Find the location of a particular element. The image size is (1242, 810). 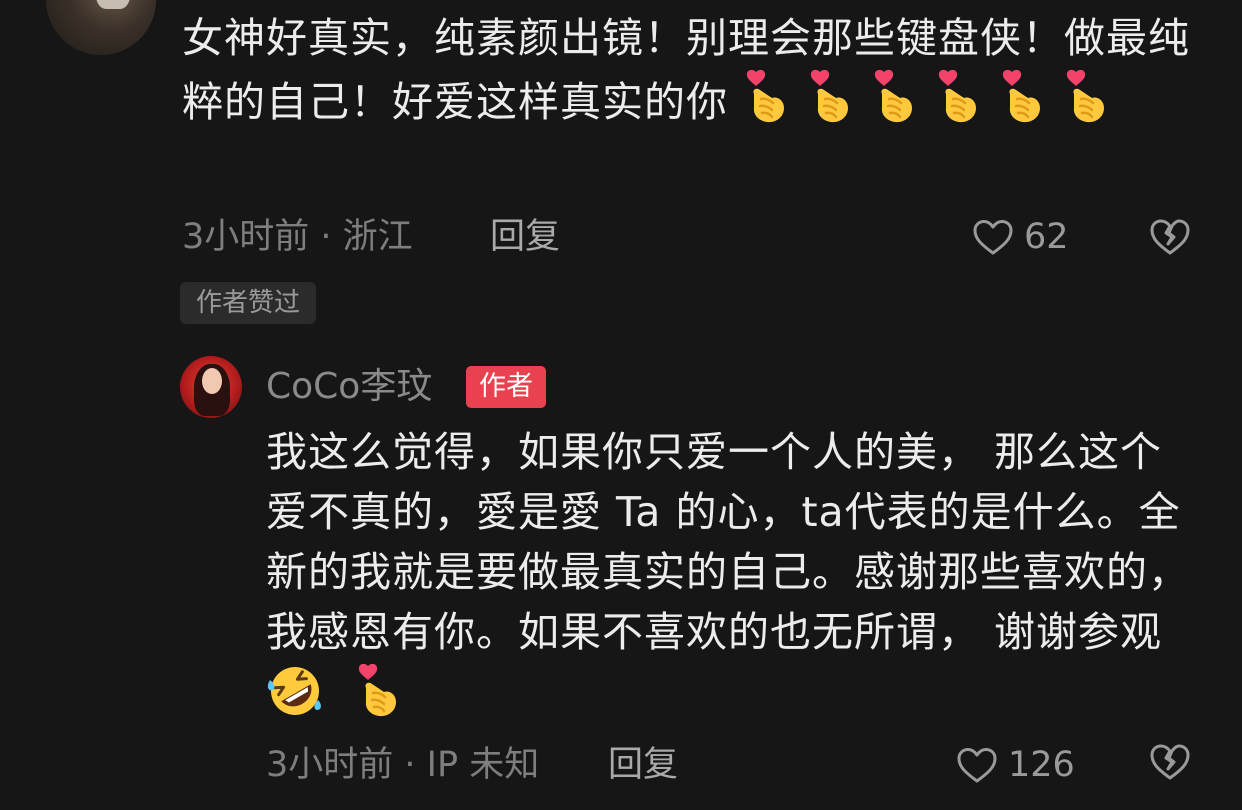

comment-location: 浙江 is located at coordinates (377, 237).